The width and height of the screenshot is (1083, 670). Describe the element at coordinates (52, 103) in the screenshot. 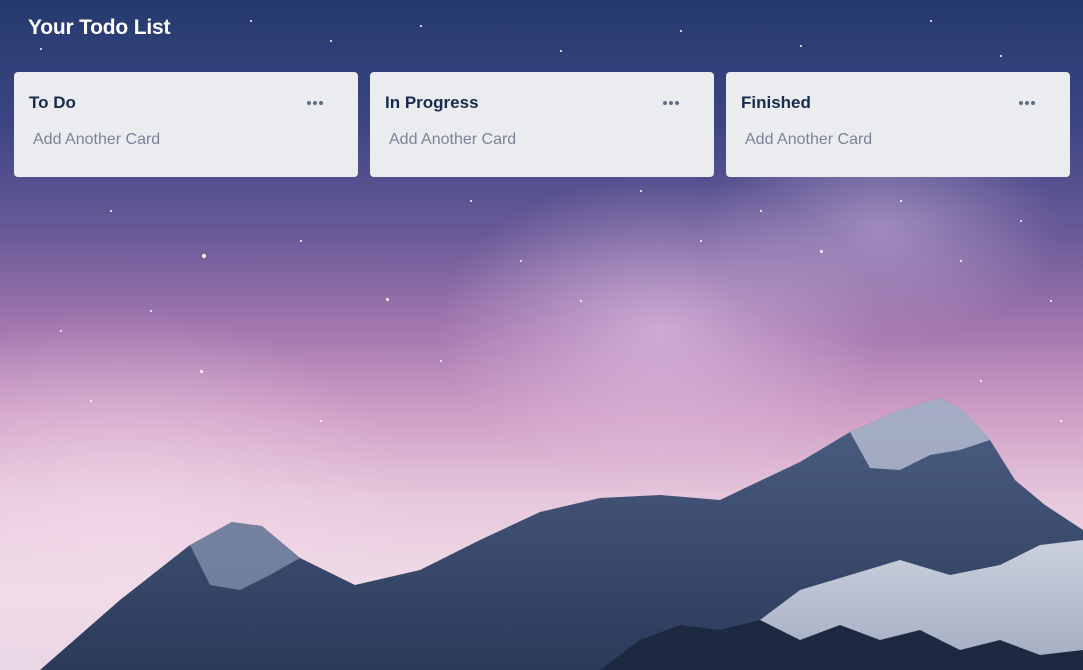

I see `list-title: To Do` at that location.